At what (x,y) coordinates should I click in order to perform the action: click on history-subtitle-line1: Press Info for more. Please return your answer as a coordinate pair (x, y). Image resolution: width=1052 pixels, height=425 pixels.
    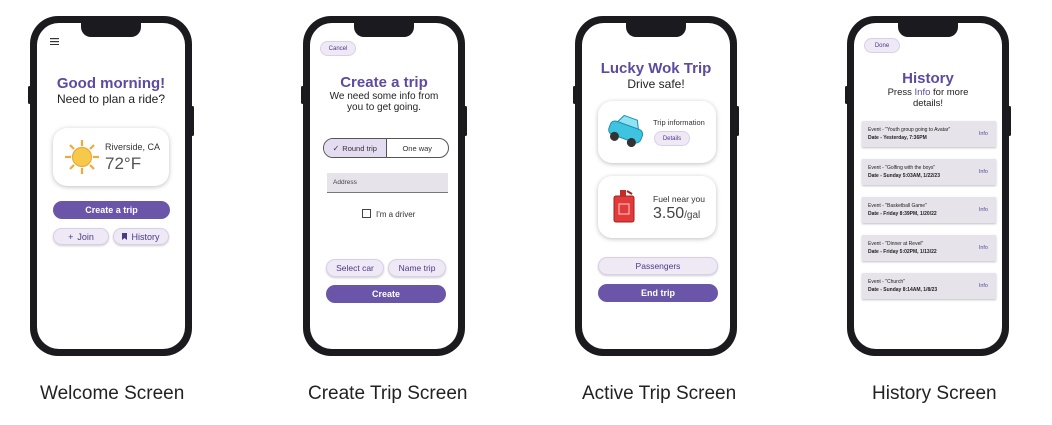
    Looking at the image, I should click on (928, 92).